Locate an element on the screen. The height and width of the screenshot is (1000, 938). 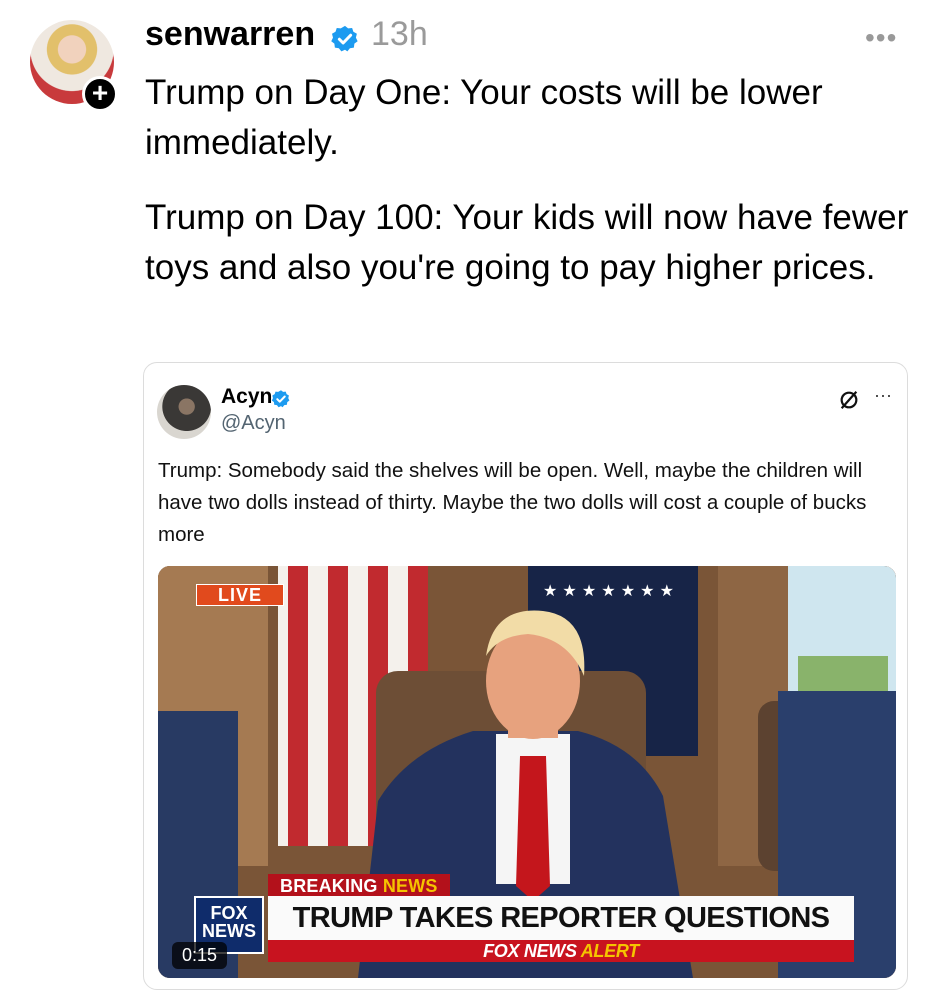
fox-logo-line: NEWS is located at coordinates (229, 931).